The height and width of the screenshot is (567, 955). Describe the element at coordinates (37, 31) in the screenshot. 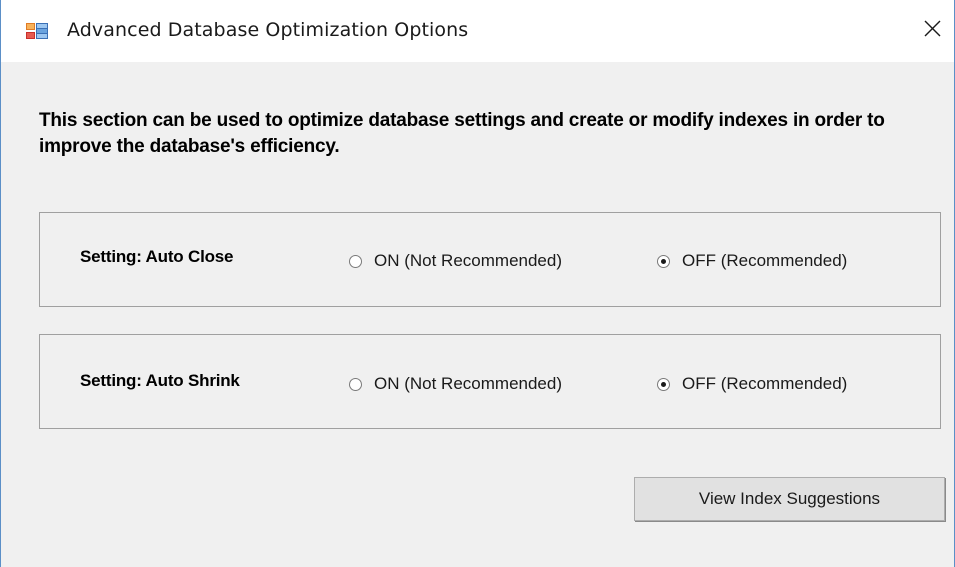

I see `database-app-icon` at that location.